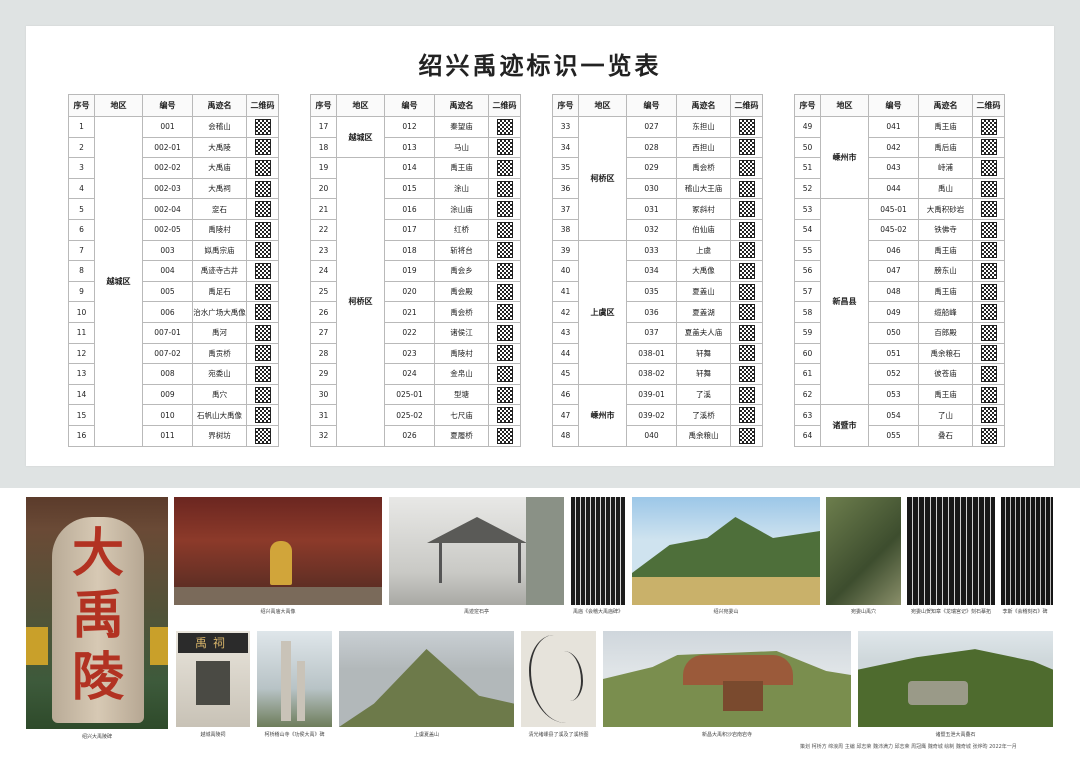 This screenshot has height=764, width=1080. I want to click on row-number: 5, so click(81, 209).